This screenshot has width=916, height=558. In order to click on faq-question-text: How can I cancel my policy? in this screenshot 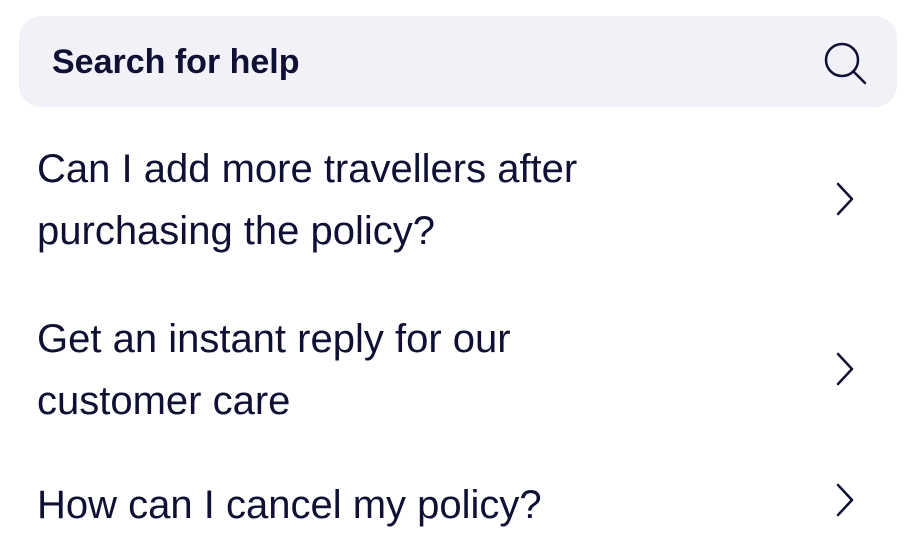, I will do `click(289, 505)`.